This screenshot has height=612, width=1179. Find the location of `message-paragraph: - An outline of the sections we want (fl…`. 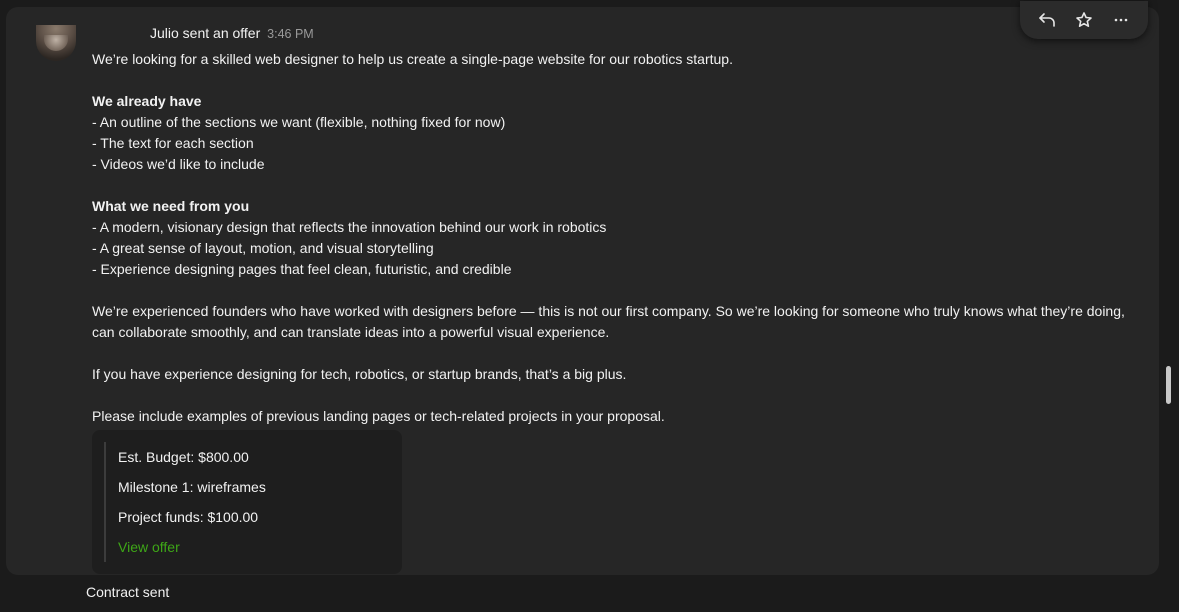

message-paragraph: - An outline of the sections we want (fl… is located at coordinates (299, 122).